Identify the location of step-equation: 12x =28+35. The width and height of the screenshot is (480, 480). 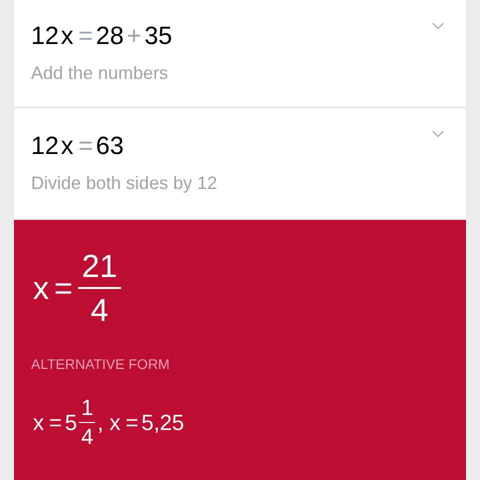
(101, 36).